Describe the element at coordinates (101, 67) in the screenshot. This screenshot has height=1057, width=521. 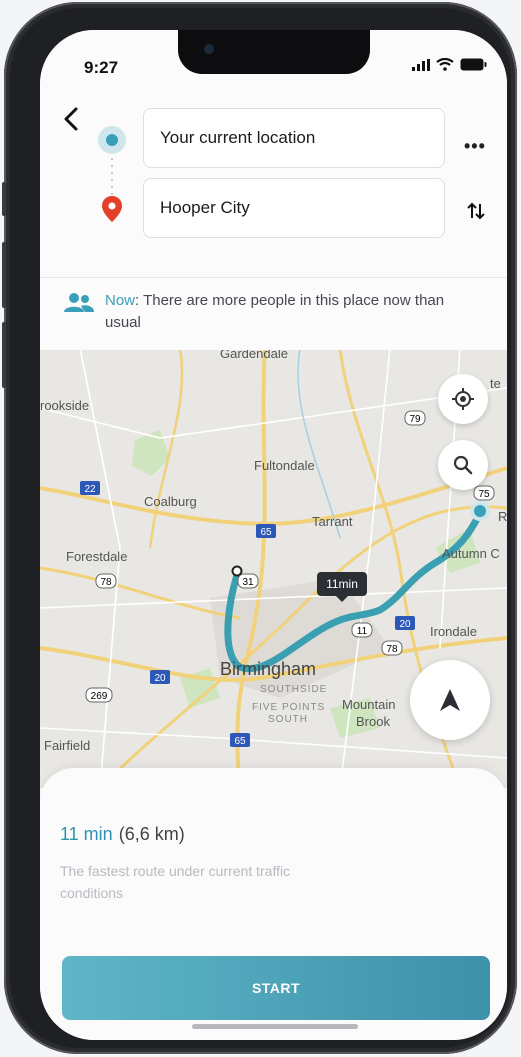
I see `status-time: 9:27` at that location.